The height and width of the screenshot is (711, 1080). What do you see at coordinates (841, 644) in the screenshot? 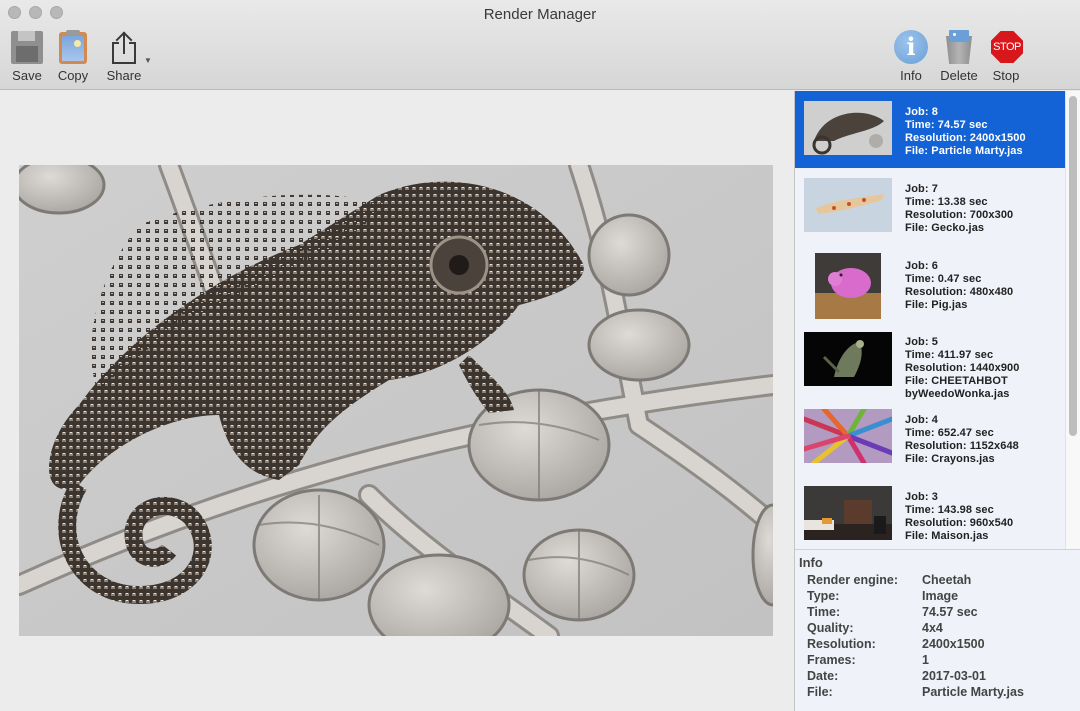
I see `info-key: Resolution:` at bounding box center [841, 644].